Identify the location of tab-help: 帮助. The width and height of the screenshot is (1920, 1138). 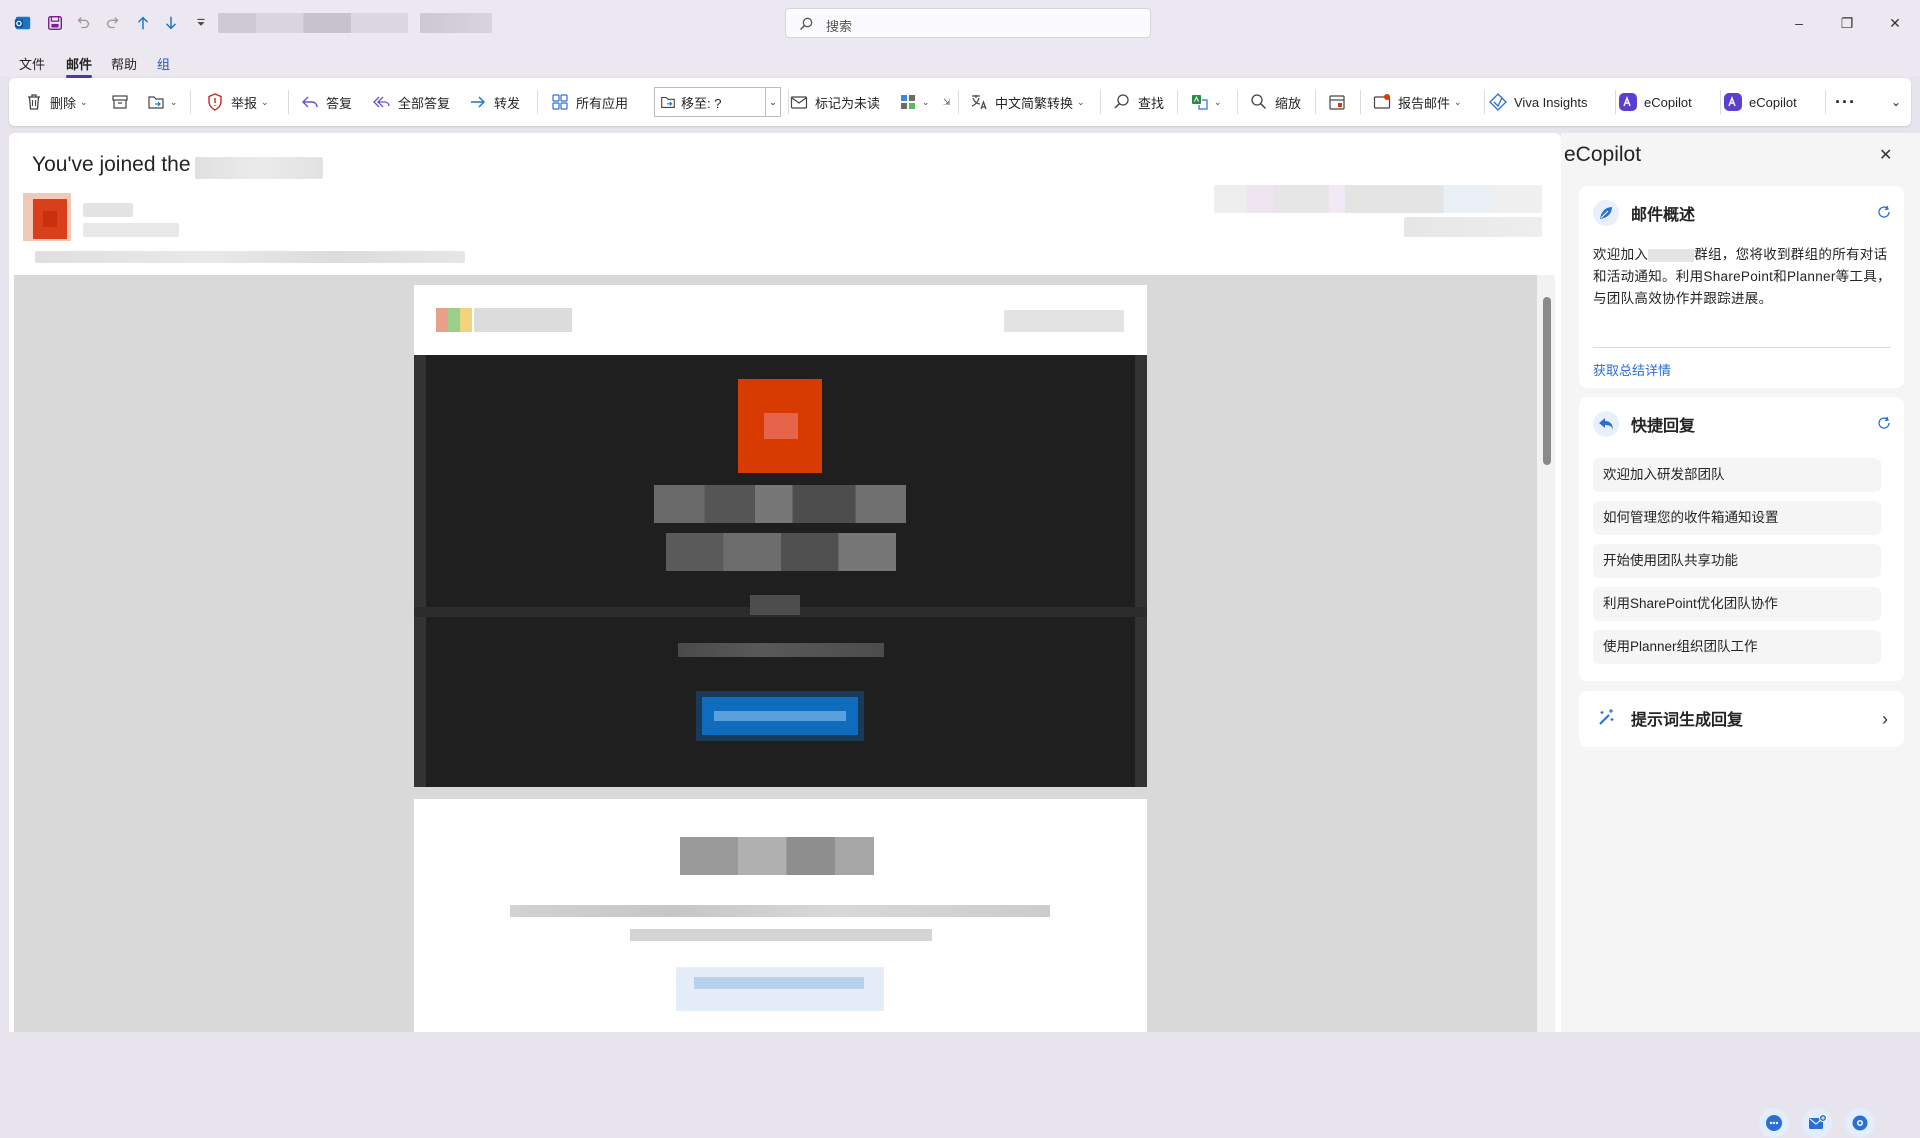
(124, 63).